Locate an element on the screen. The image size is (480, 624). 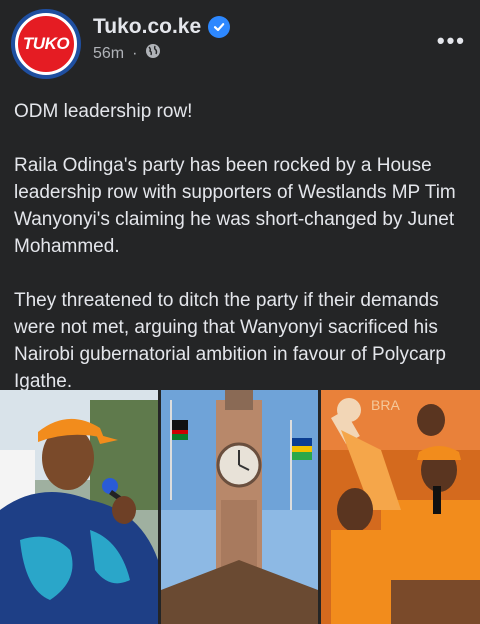
tuko-logo: TUKO is located at coordinates (46, 44).